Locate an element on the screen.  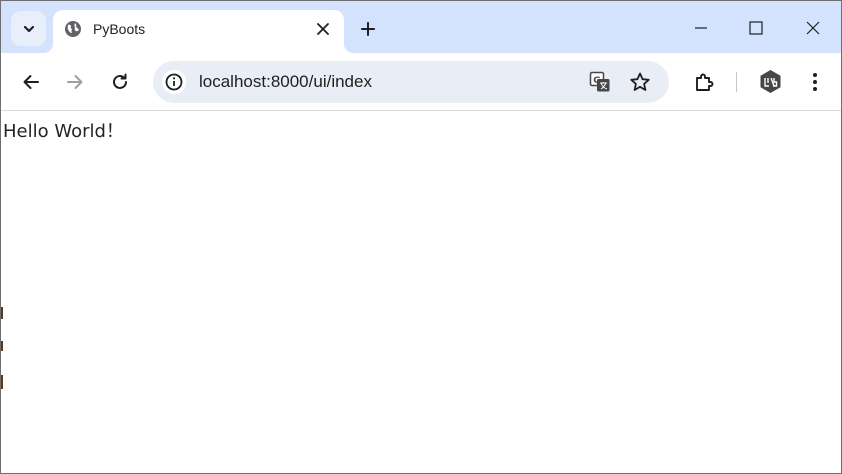
tab-close-button is located at coordinates (323, 29).